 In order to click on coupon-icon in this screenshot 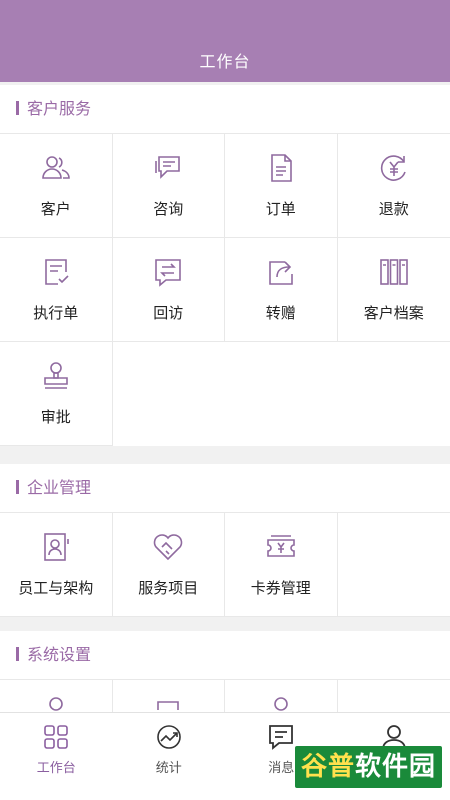, I will do `click(281, 547)`.